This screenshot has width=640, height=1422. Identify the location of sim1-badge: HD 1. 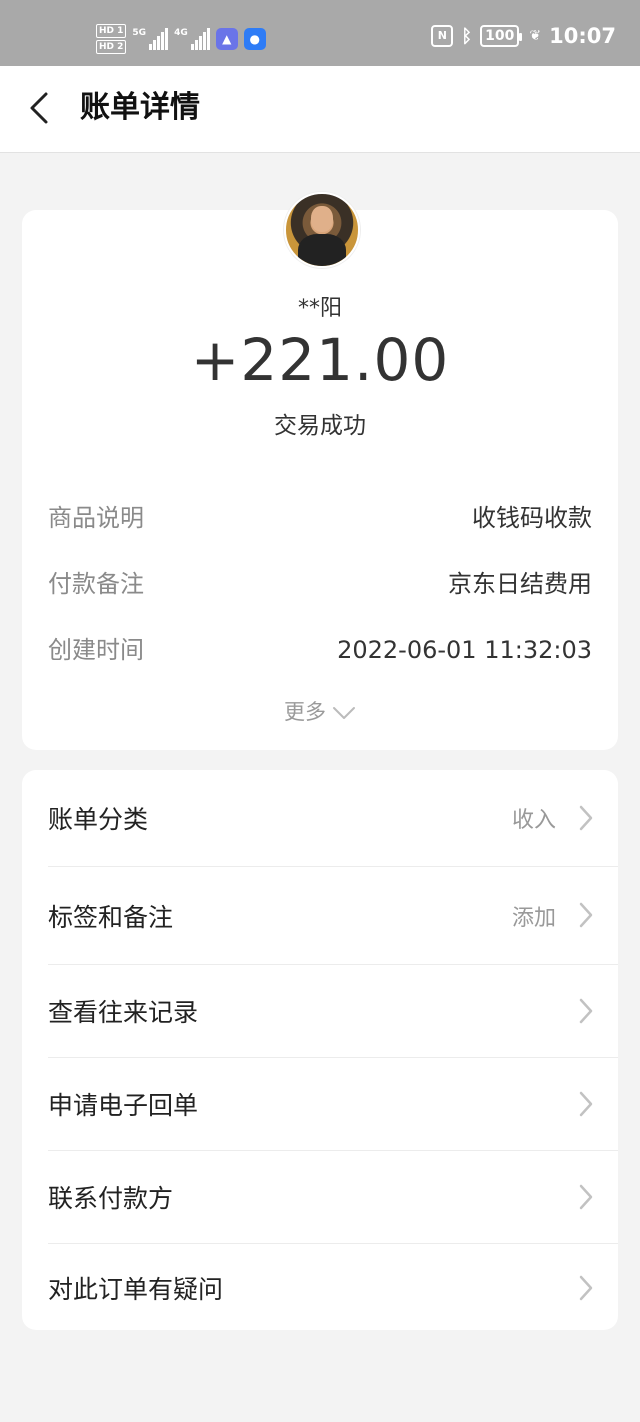
(111, 31).